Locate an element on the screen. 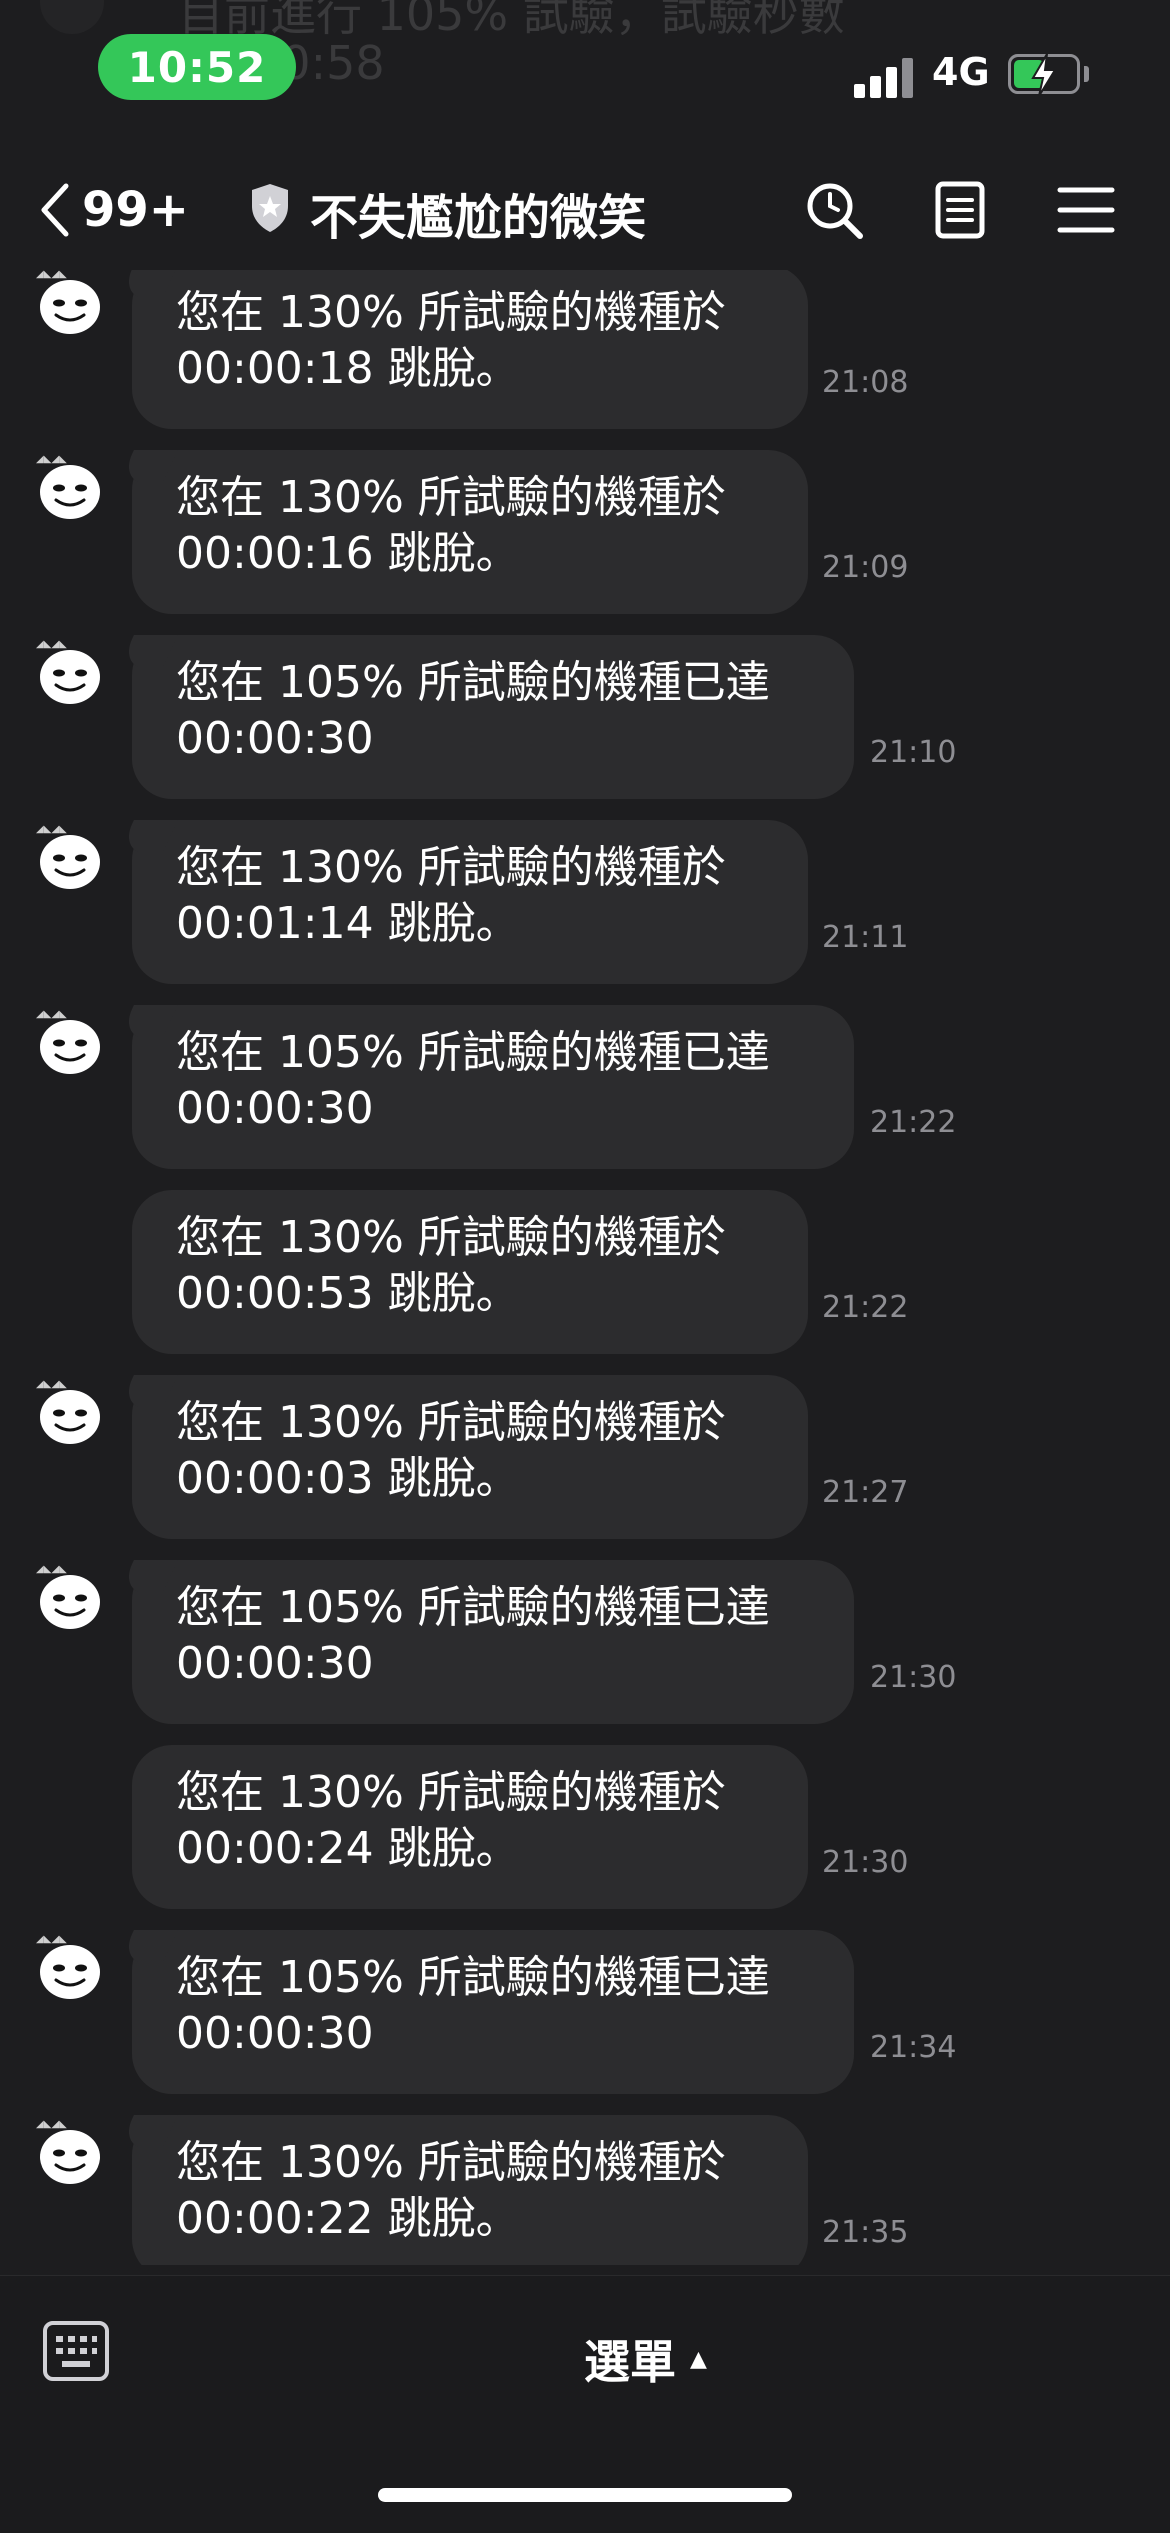 The height and width of the screenshot is (2533, 1170). message-row: ◢◣◢◣ 您在 130% 所試驗的機種於 00:01:14 跳脫。 21:11 is located at coordinates (585, 905).